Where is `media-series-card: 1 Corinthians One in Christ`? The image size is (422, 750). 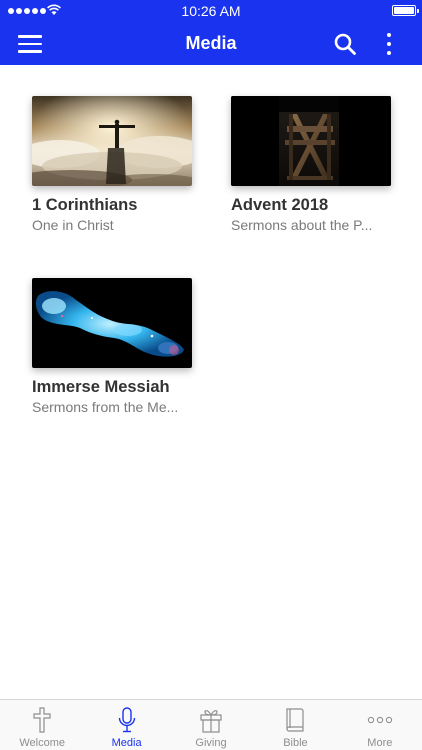 media-series-card: 1 Corinthians One in Christ is located at coordinates (117, 164).